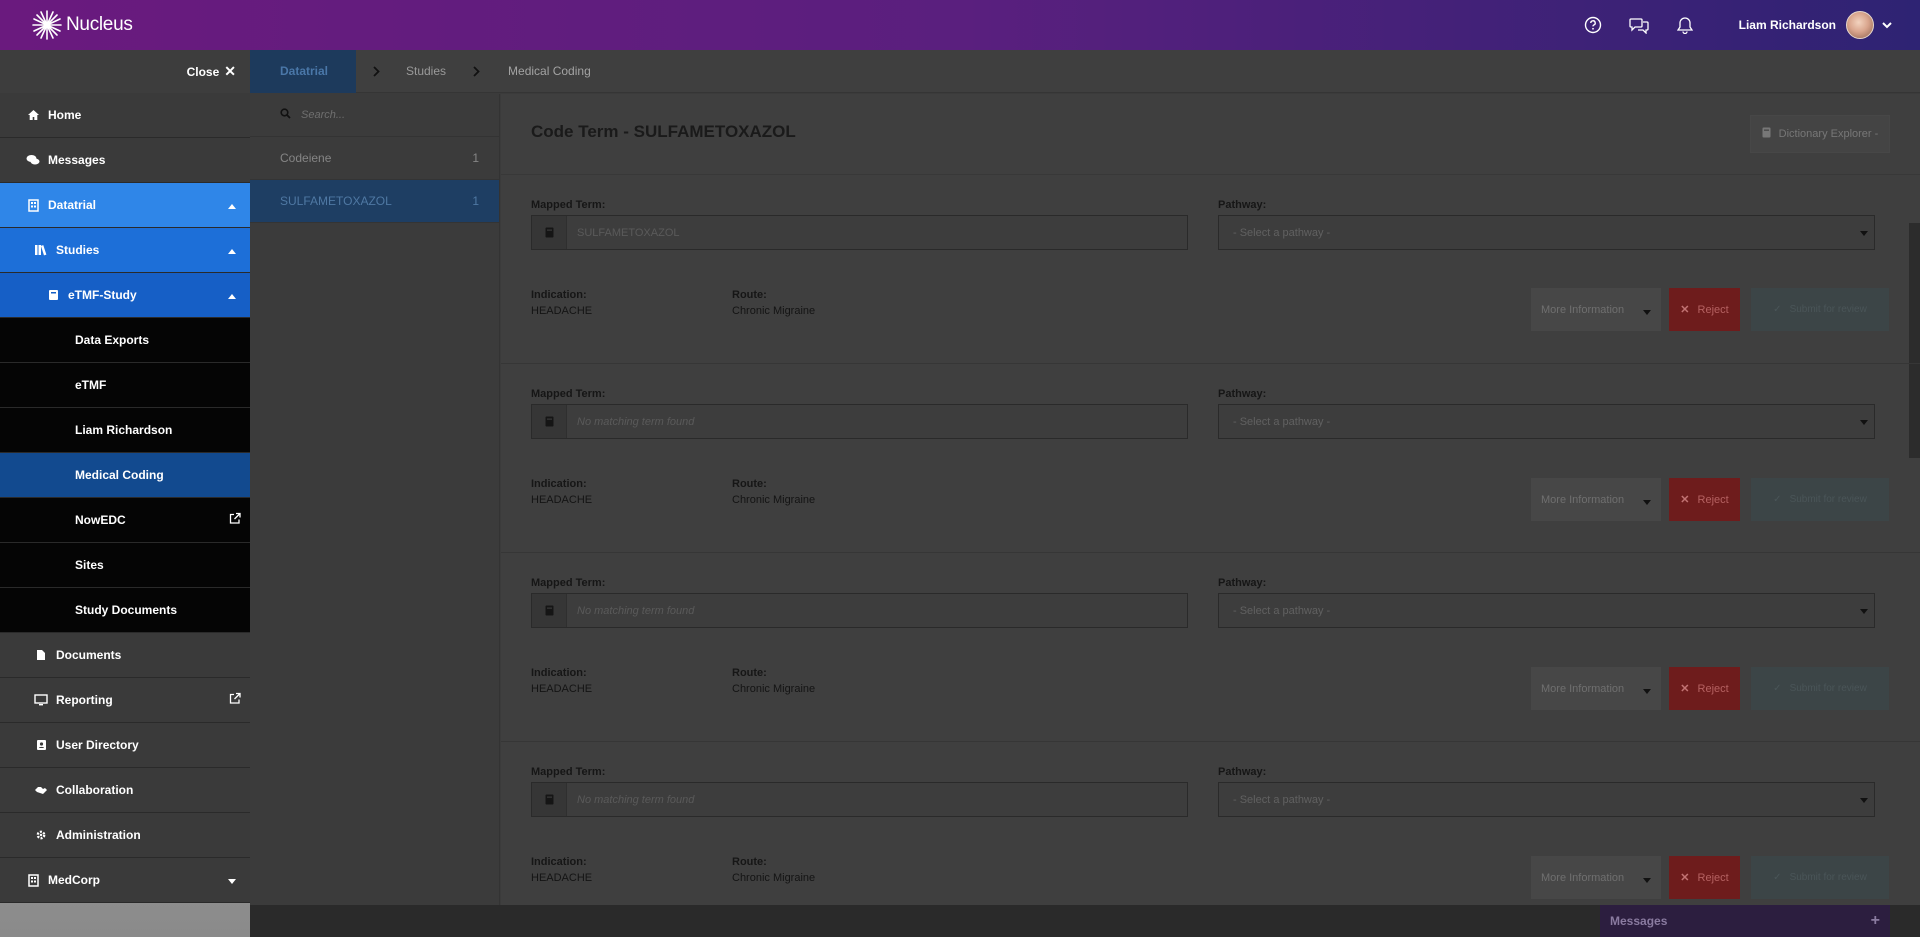 The width and height of the screenshot is (1920, 937). I want to click on bell-icon, so click(1685, 25).